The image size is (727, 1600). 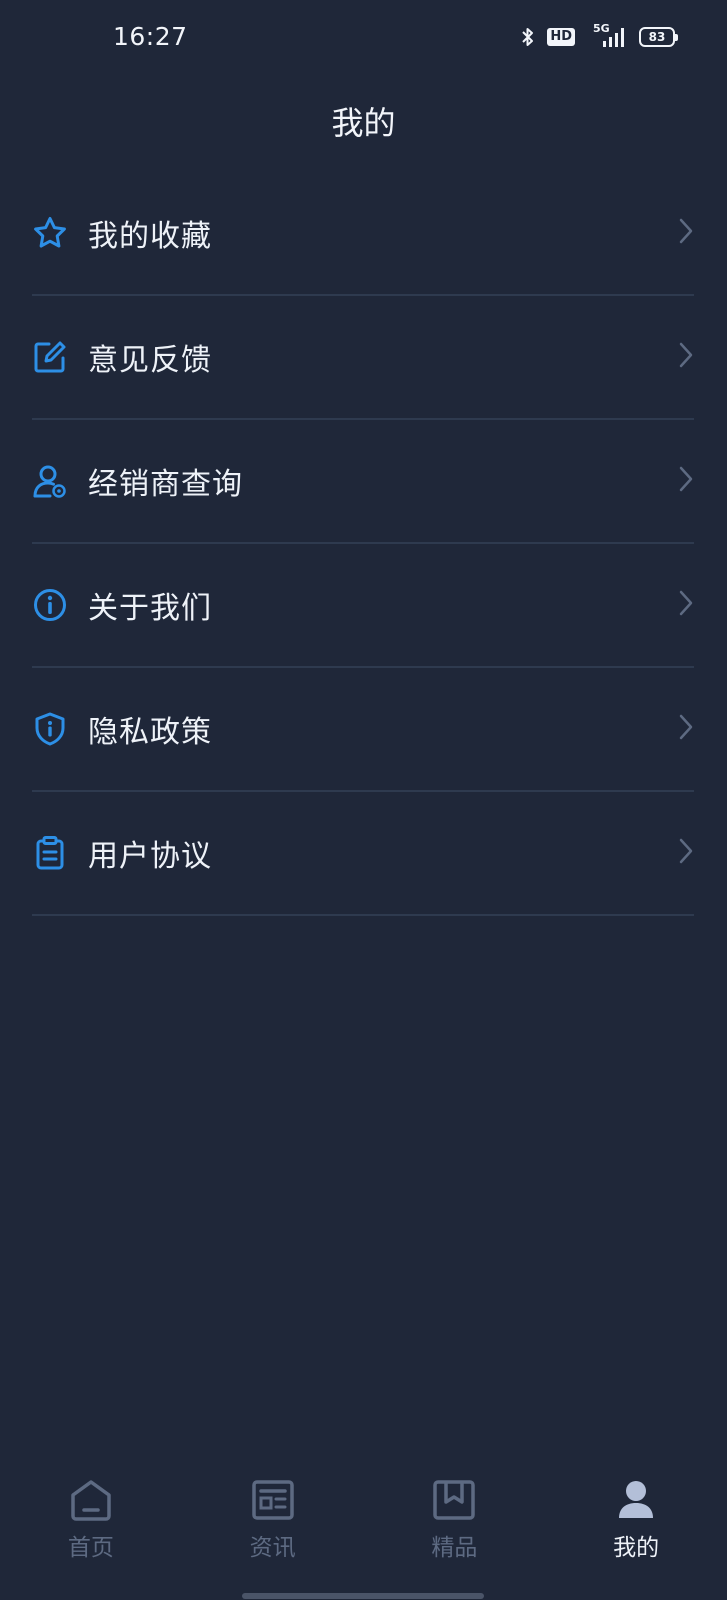 What do you see at coordinates (150, 856) in the screenshot?
I see `menu-item-label: 用户协议` at bounding box center [150, 856].